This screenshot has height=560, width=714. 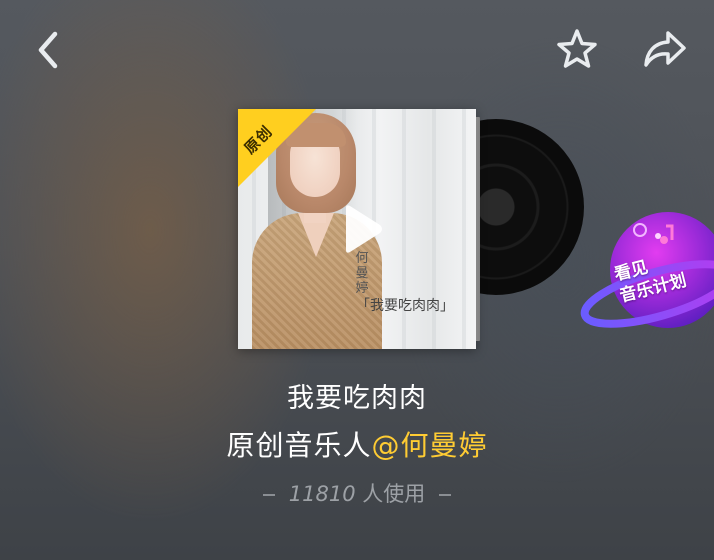 What do you see at coordinates (268, 495) in the screenshot?
I see `divider-left` at bounding box center [268, 495].